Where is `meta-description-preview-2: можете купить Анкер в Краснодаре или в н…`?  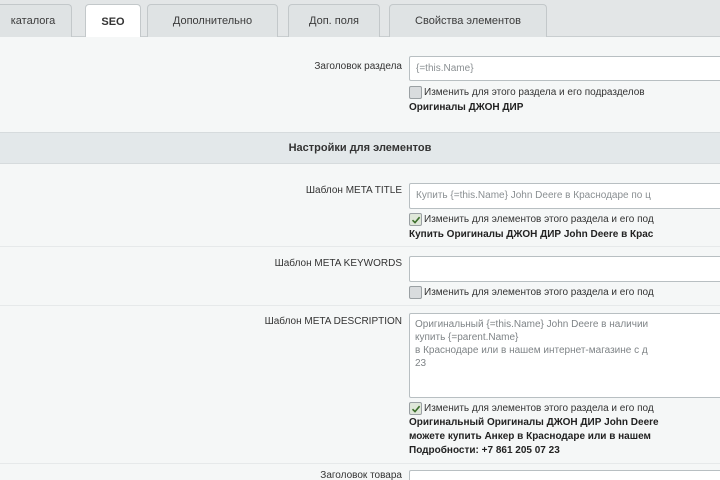 meta-description-preview-2: можете купить Анкер в Краснодаре или в н… is located at coordinates (530, 436).